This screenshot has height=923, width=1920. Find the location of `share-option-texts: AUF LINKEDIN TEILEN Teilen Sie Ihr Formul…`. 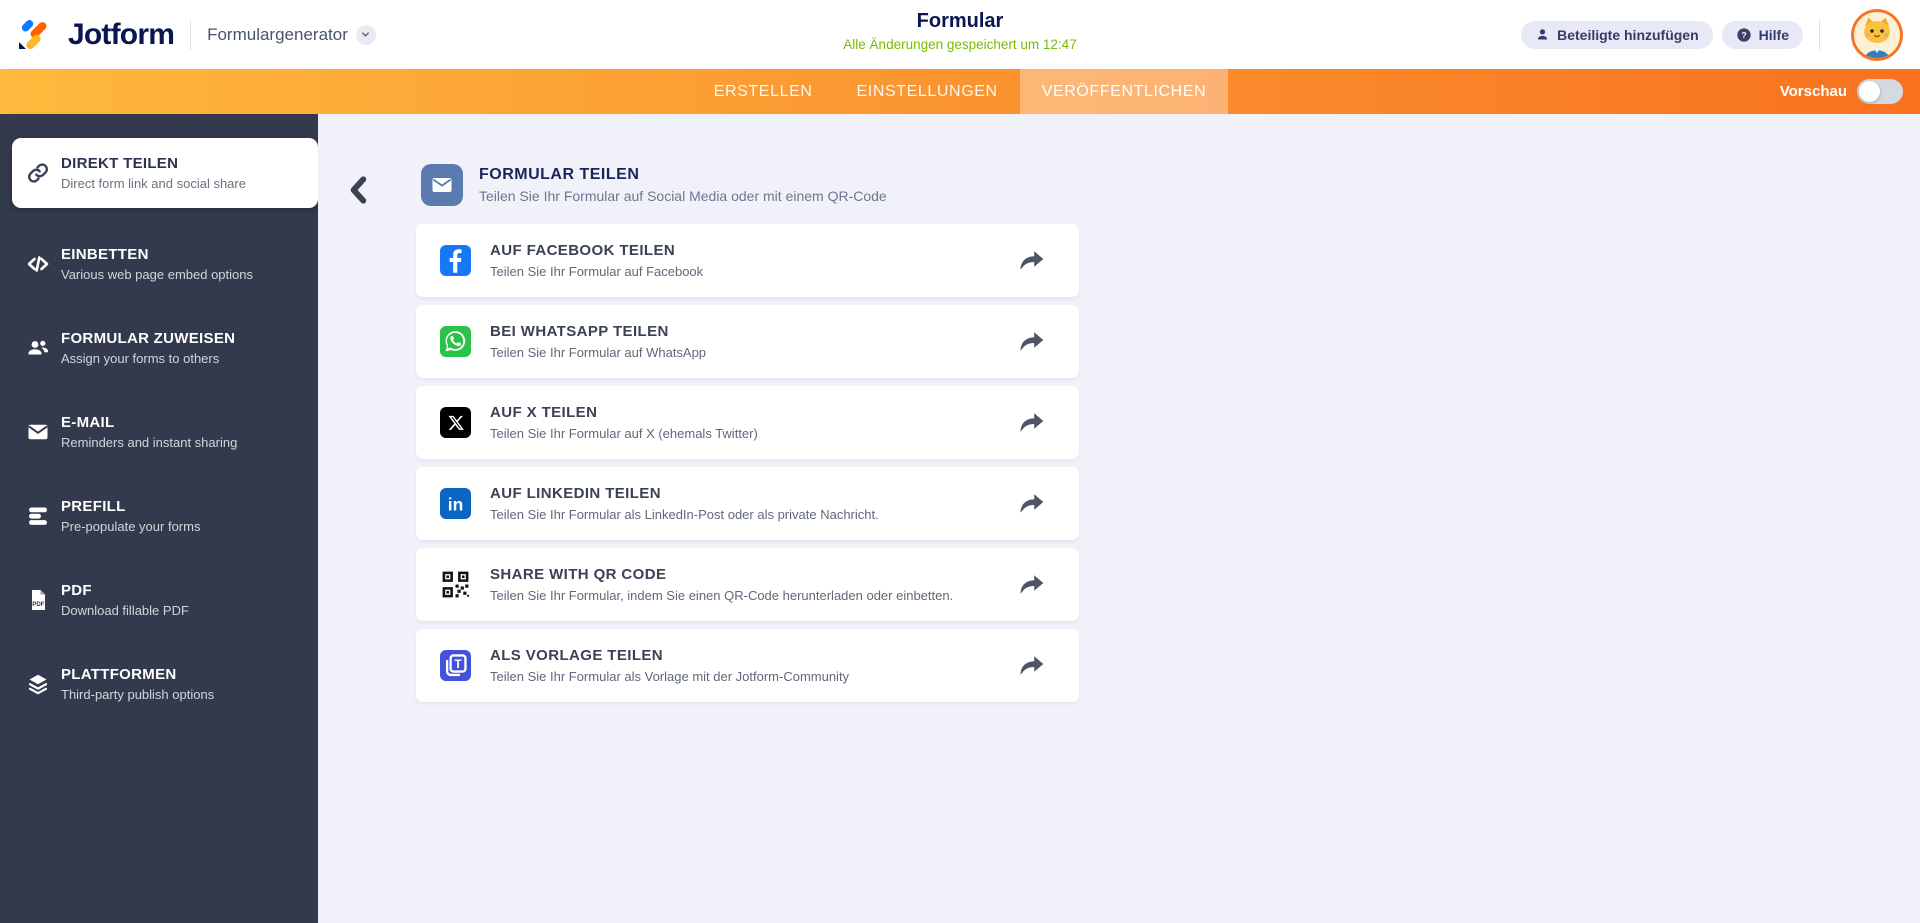

share-option-texts: AUF LINKEDIN TEILEN Teilen Sie Ihr Formul… is located at coordinates (684, 503).